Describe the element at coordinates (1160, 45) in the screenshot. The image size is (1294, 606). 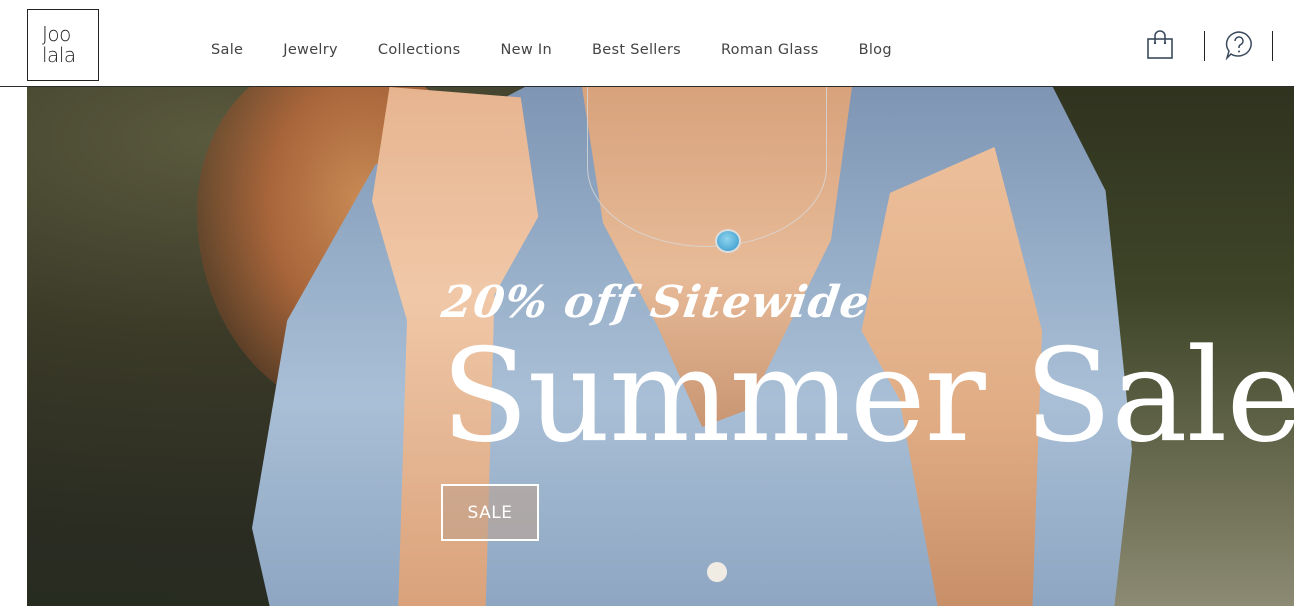
I see `shopping-bag-icon` at that location.